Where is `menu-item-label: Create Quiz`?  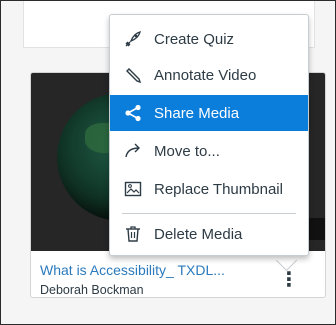
menu-item-label: Create Quiz is located at coordinates (194, 39).